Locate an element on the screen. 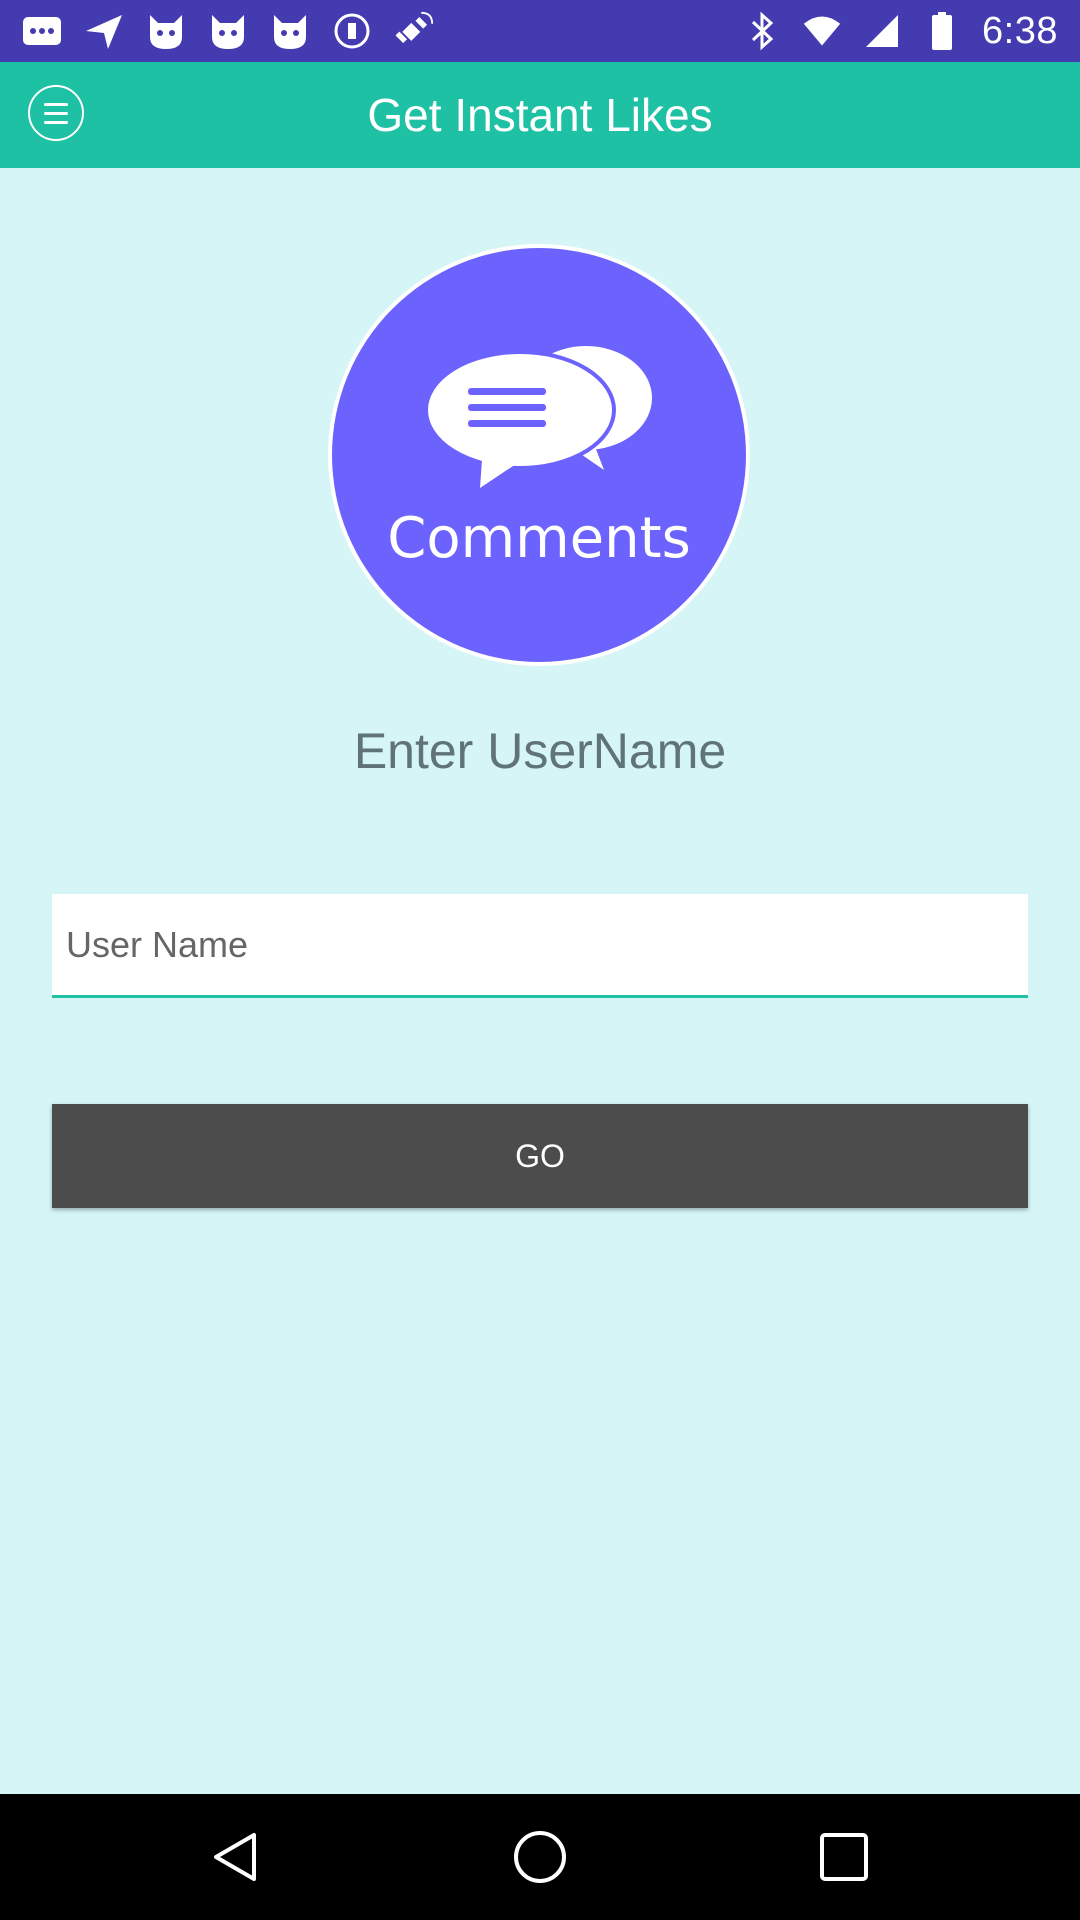 This screenshot has height=1920, width=1080. status-bar: 6:38 is located at coordinates (540, 31).